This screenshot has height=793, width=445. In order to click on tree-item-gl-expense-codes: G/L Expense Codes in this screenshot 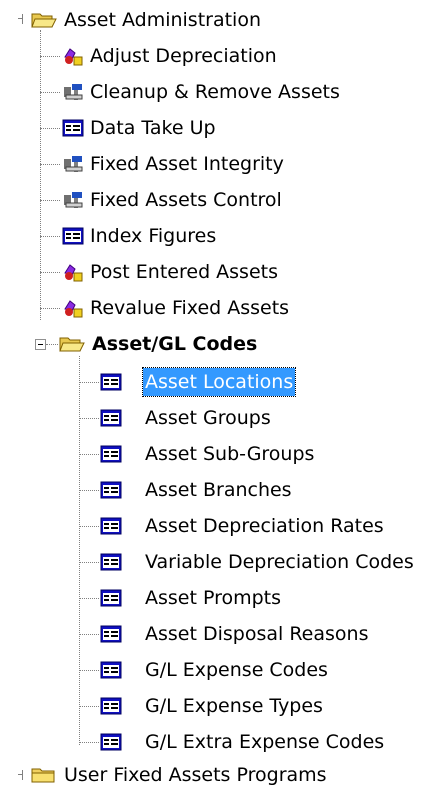, I will do `click(222, 670)`.